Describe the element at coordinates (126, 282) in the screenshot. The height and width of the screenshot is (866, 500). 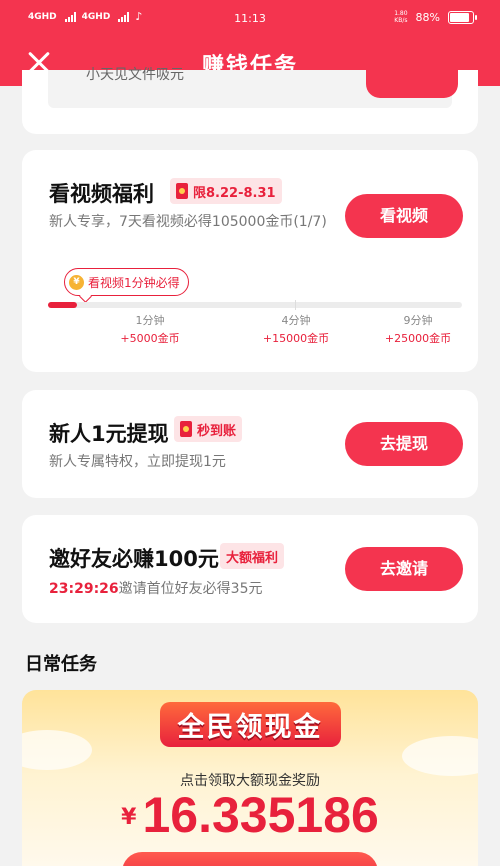
I see `progress-bubble: ¥ 看视频1分钟必得` at that location.